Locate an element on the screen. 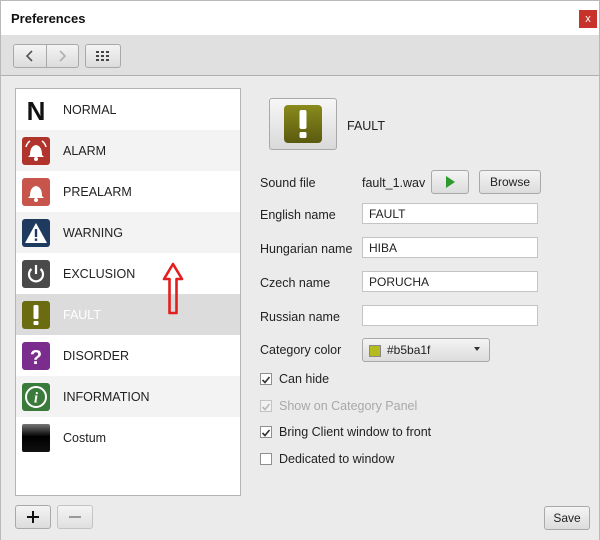 Image resolution: width=600 pixels, height=540 pixels. category-label: WARNING is located at coordinates (93, 232).